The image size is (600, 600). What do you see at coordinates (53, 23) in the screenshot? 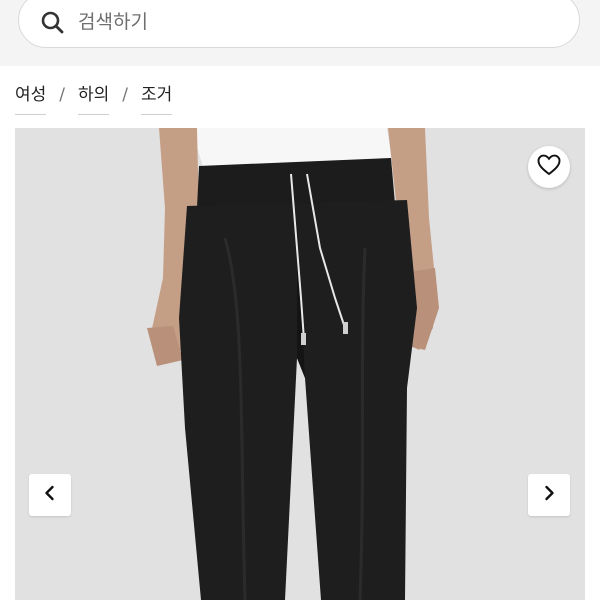
I see `search-icon` at bounding box center [53, 23].